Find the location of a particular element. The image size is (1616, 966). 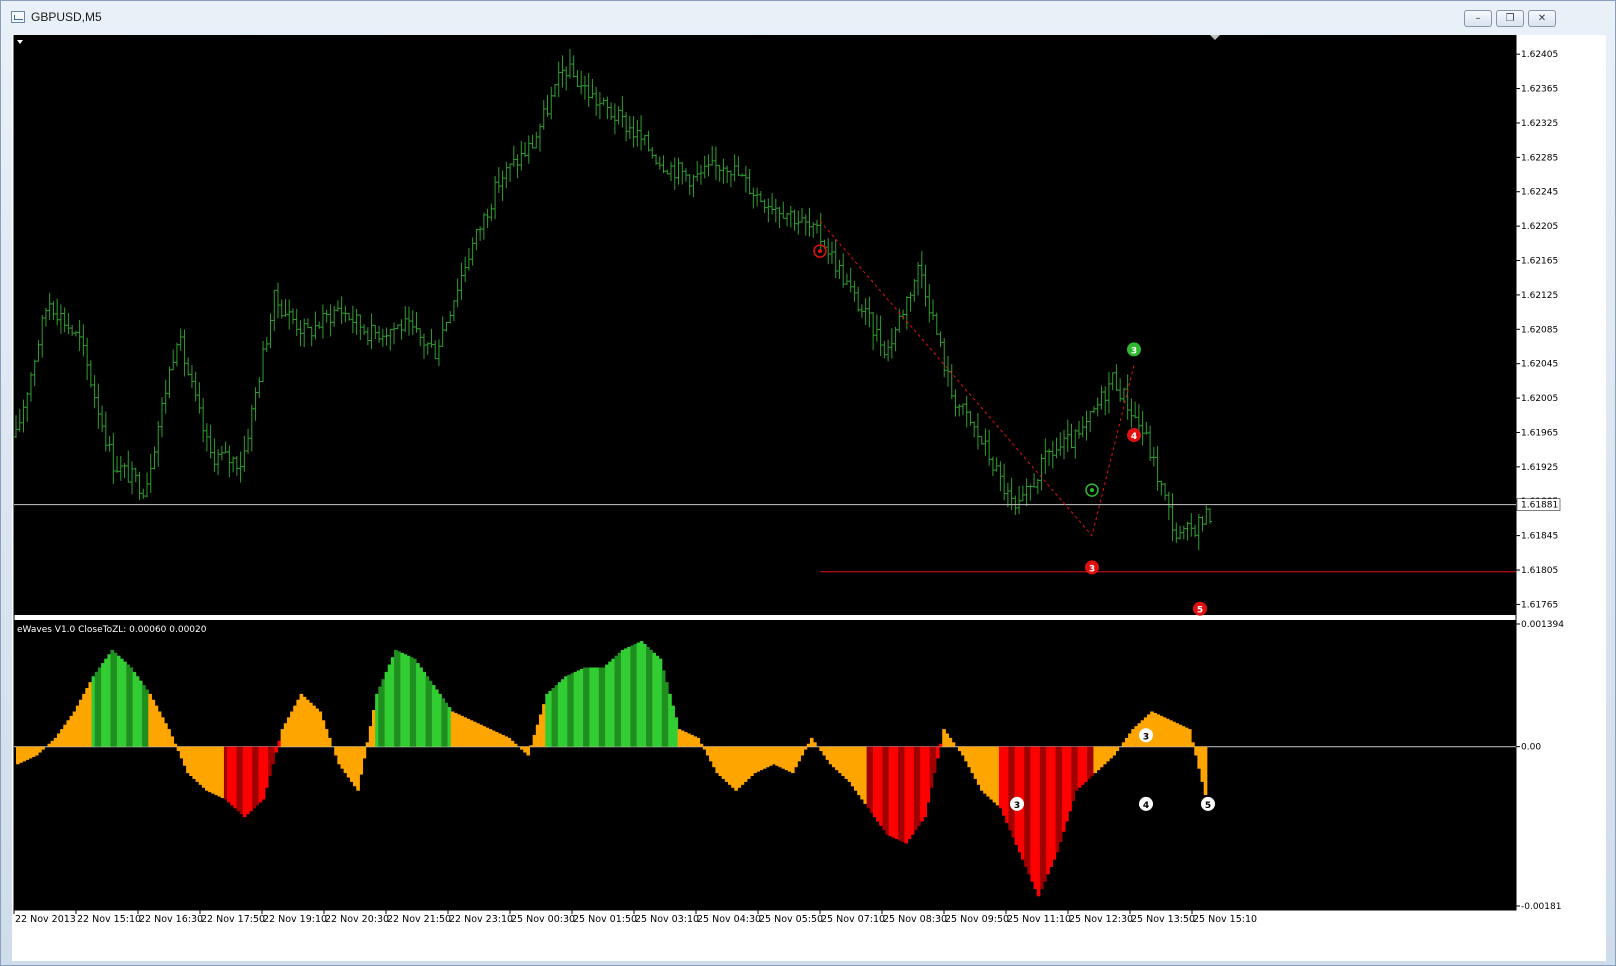

price-tick-label: 1.62205 is located at coordinates (1539, 227).